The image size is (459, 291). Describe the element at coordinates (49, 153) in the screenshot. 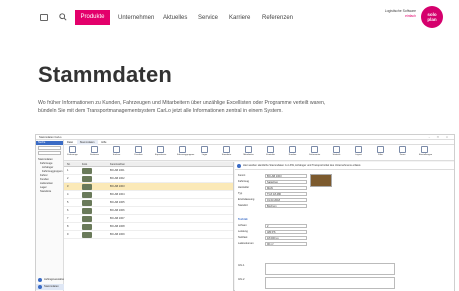

I see `sidebar-filter-input` at that location.